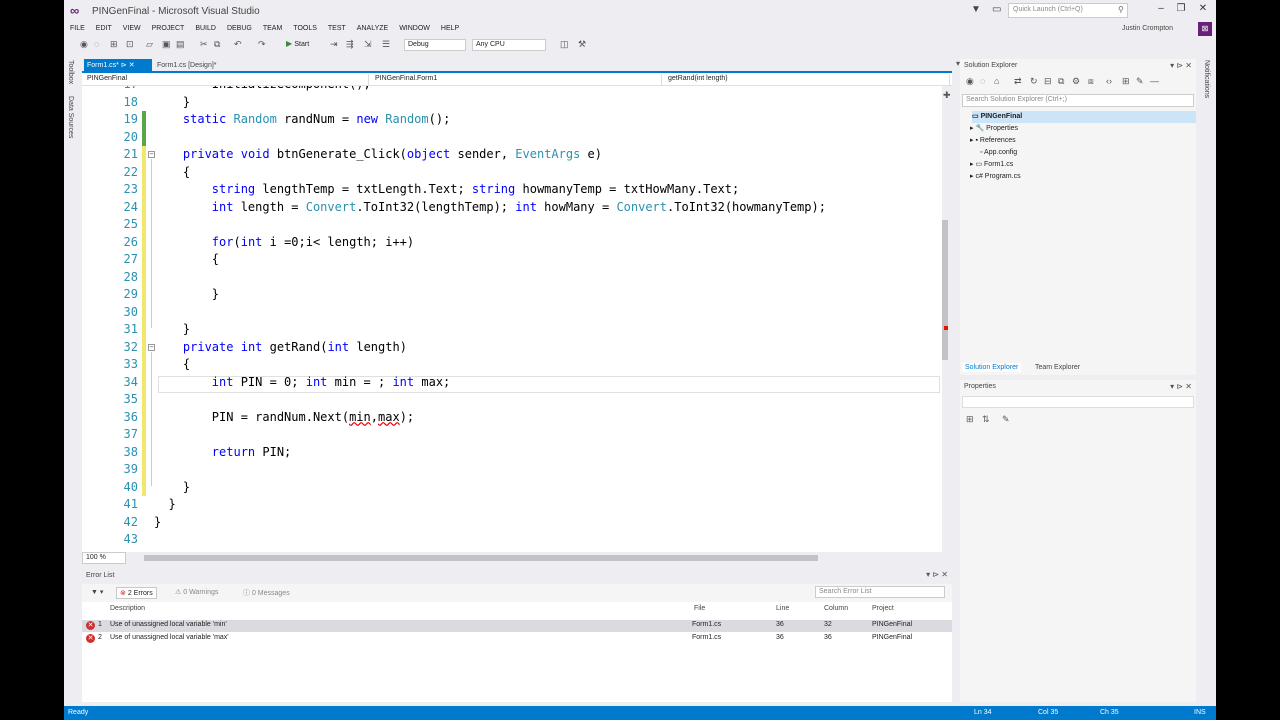  I want to click on tree-item-form1-cs: ▸ ▭ Form1.cs, so click(991, 165).